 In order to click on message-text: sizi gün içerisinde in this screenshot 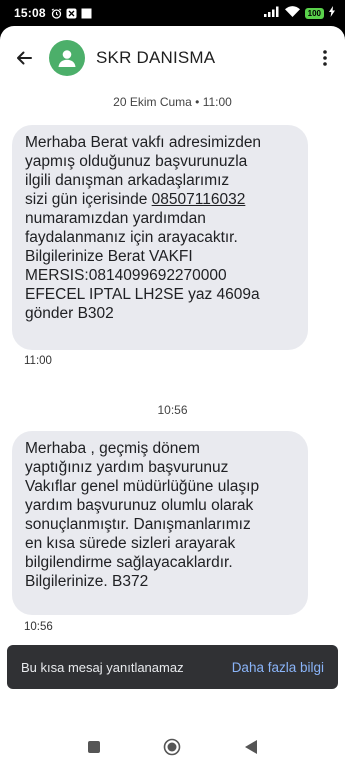, I will do `click(86, 199)`.